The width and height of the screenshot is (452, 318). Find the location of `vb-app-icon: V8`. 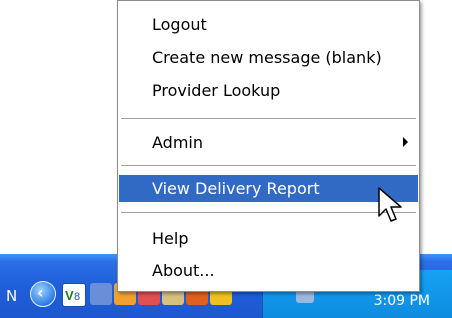

vb-app-icon: V8 is located at coordinates (74, 295).